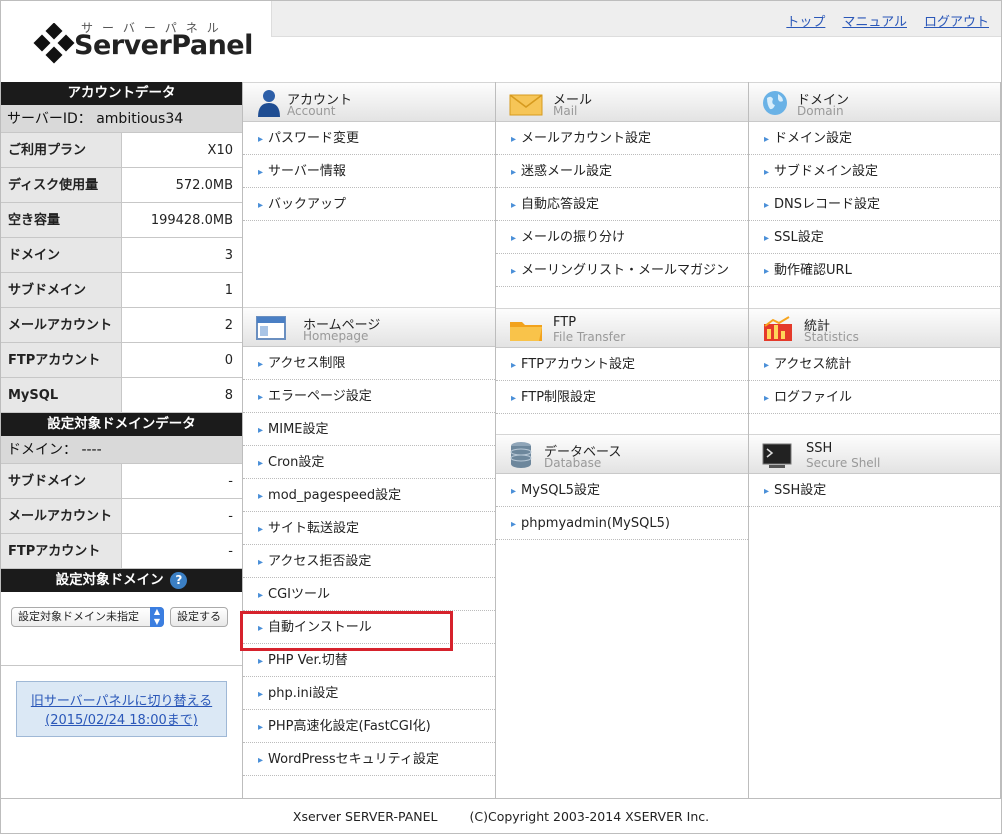 This screenshot has height=834, width=1004. What do you see at coordinates (61, 220) in the screenshot?
I see `info-label: 空き容量` at bounding box center [61, 220].